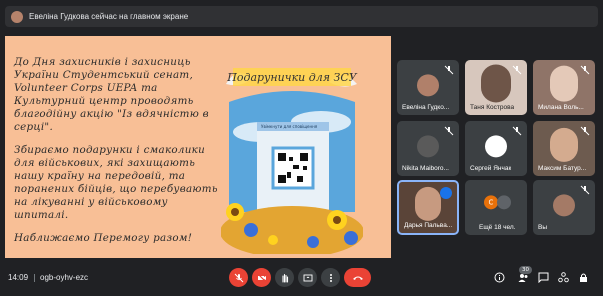 Image resolution: width=603 pixels, height=296 pixels. I want to click on activities-button, so click(563, 277).